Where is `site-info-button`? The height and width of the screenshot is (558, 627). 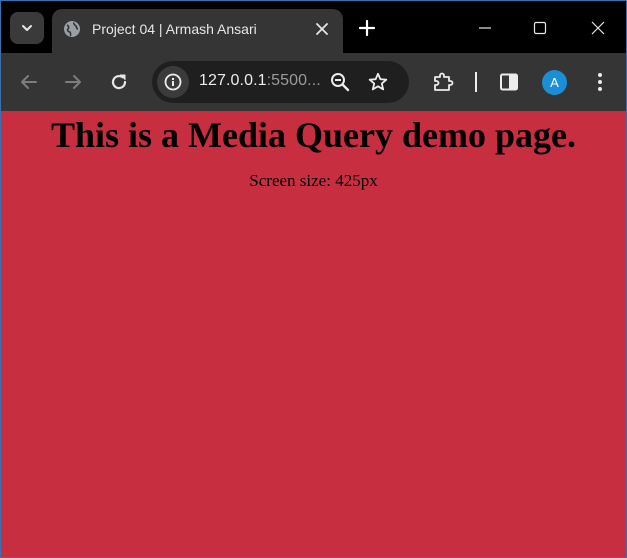 site-info-button is located at coordinates (173, 82).